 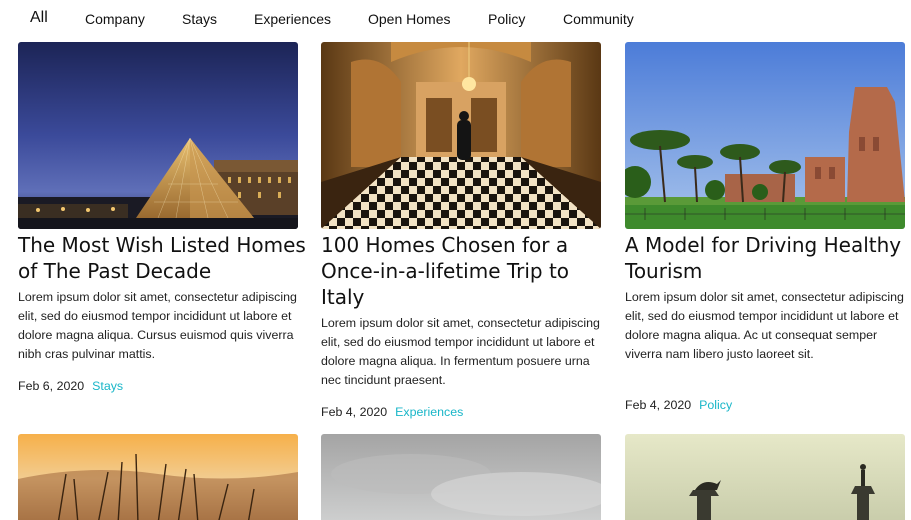 I want to click on article-image-cloudy-sky, so click(x=461, y=477).